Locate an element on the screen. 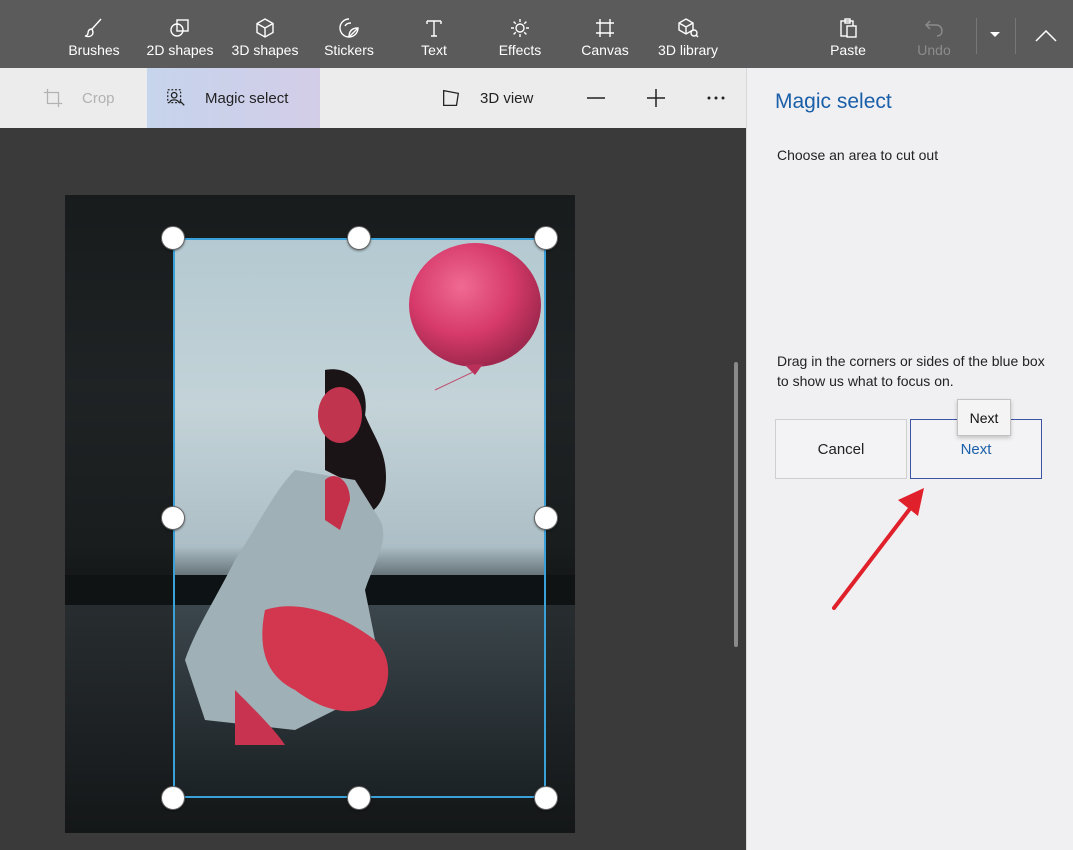  tool-options-bar: Crop Magic select 3D view is located at coordinates (373, 98).